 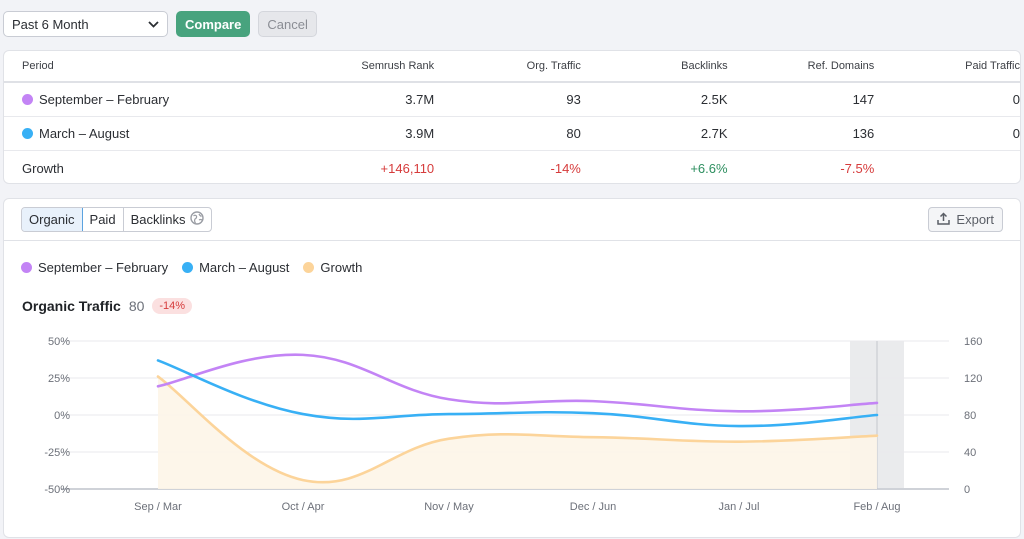 What do you see at coordinates (50, 24) in the screenshot?
I see `period-select-value: Past 6 Month` at bounding box center [50, 24].